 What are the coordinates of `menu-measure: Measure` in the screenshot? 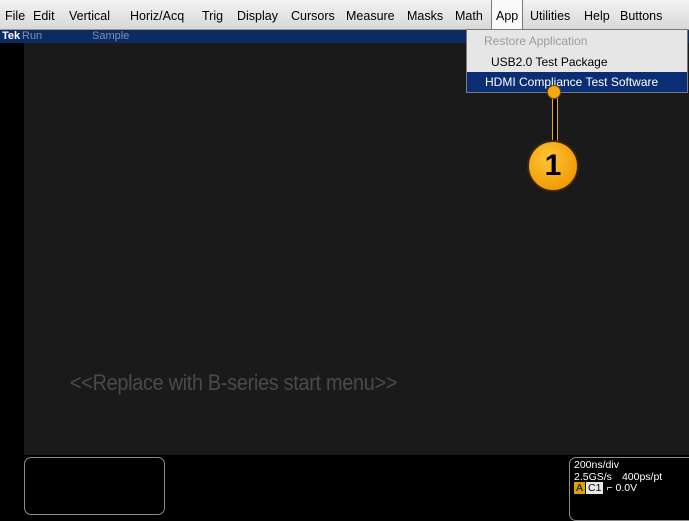 It's located at (370, 14).